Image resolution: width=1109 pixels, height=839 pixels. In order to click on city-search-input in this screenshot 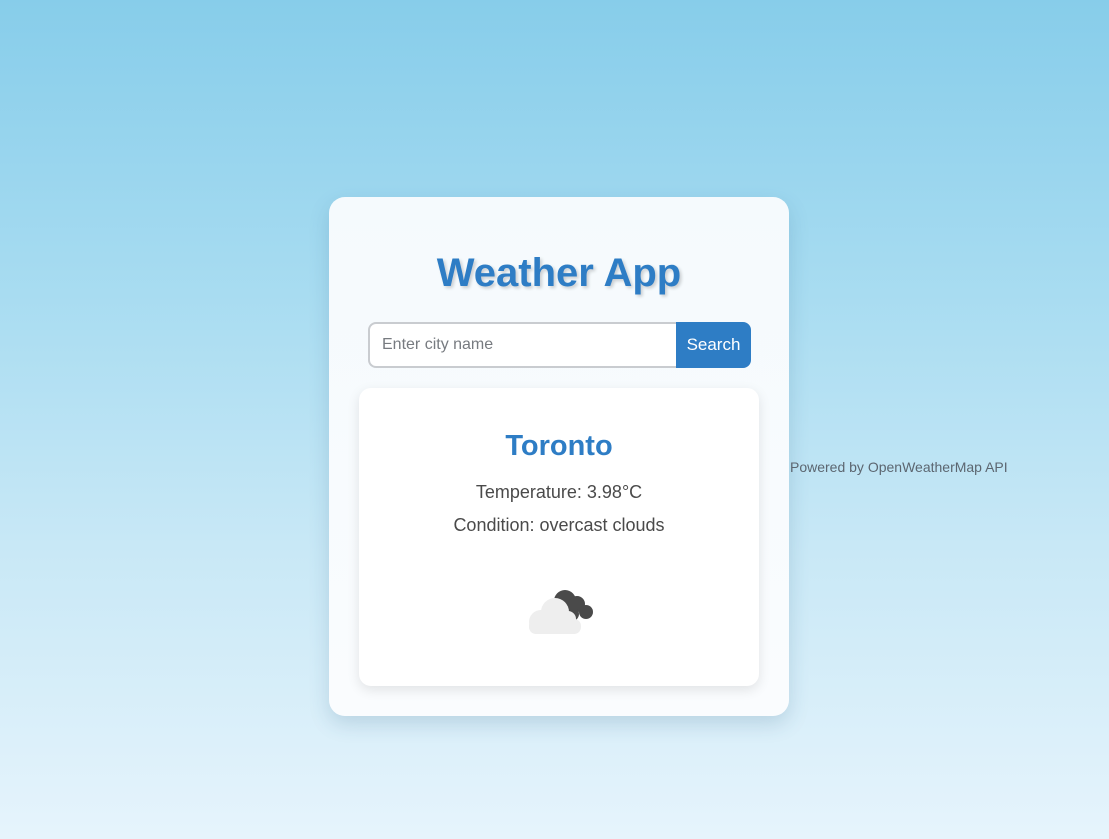, I will do `click(522, 345)`.